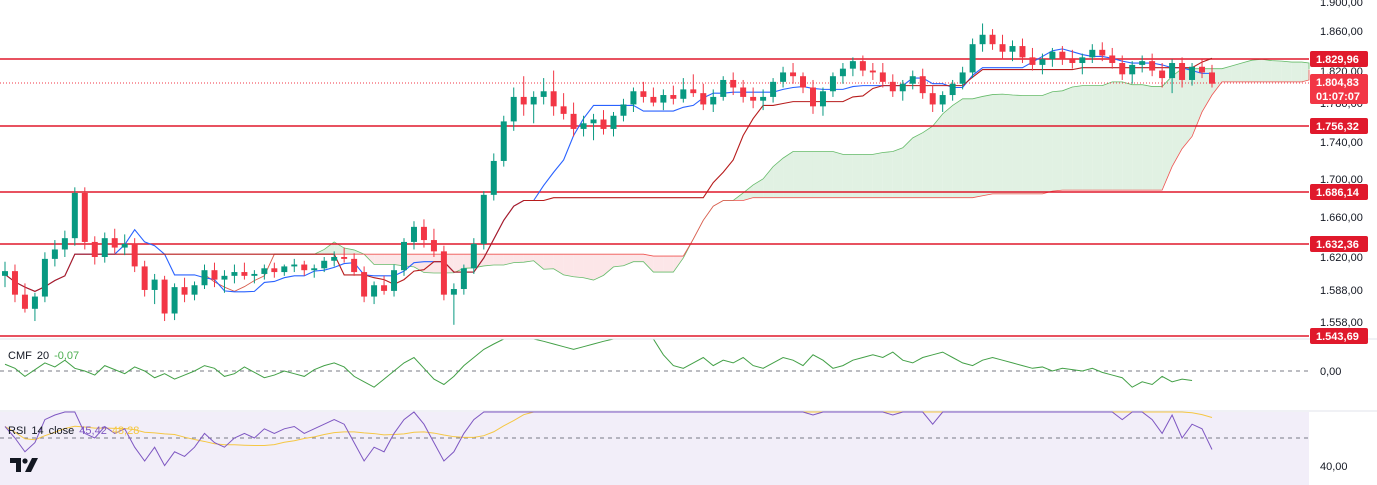 The height and width of the screenshot is (485, 1377). Describe the element at coordinates (1337, 60) in the screenshot. I see `level-tag-label: 1.829,96` at that location.